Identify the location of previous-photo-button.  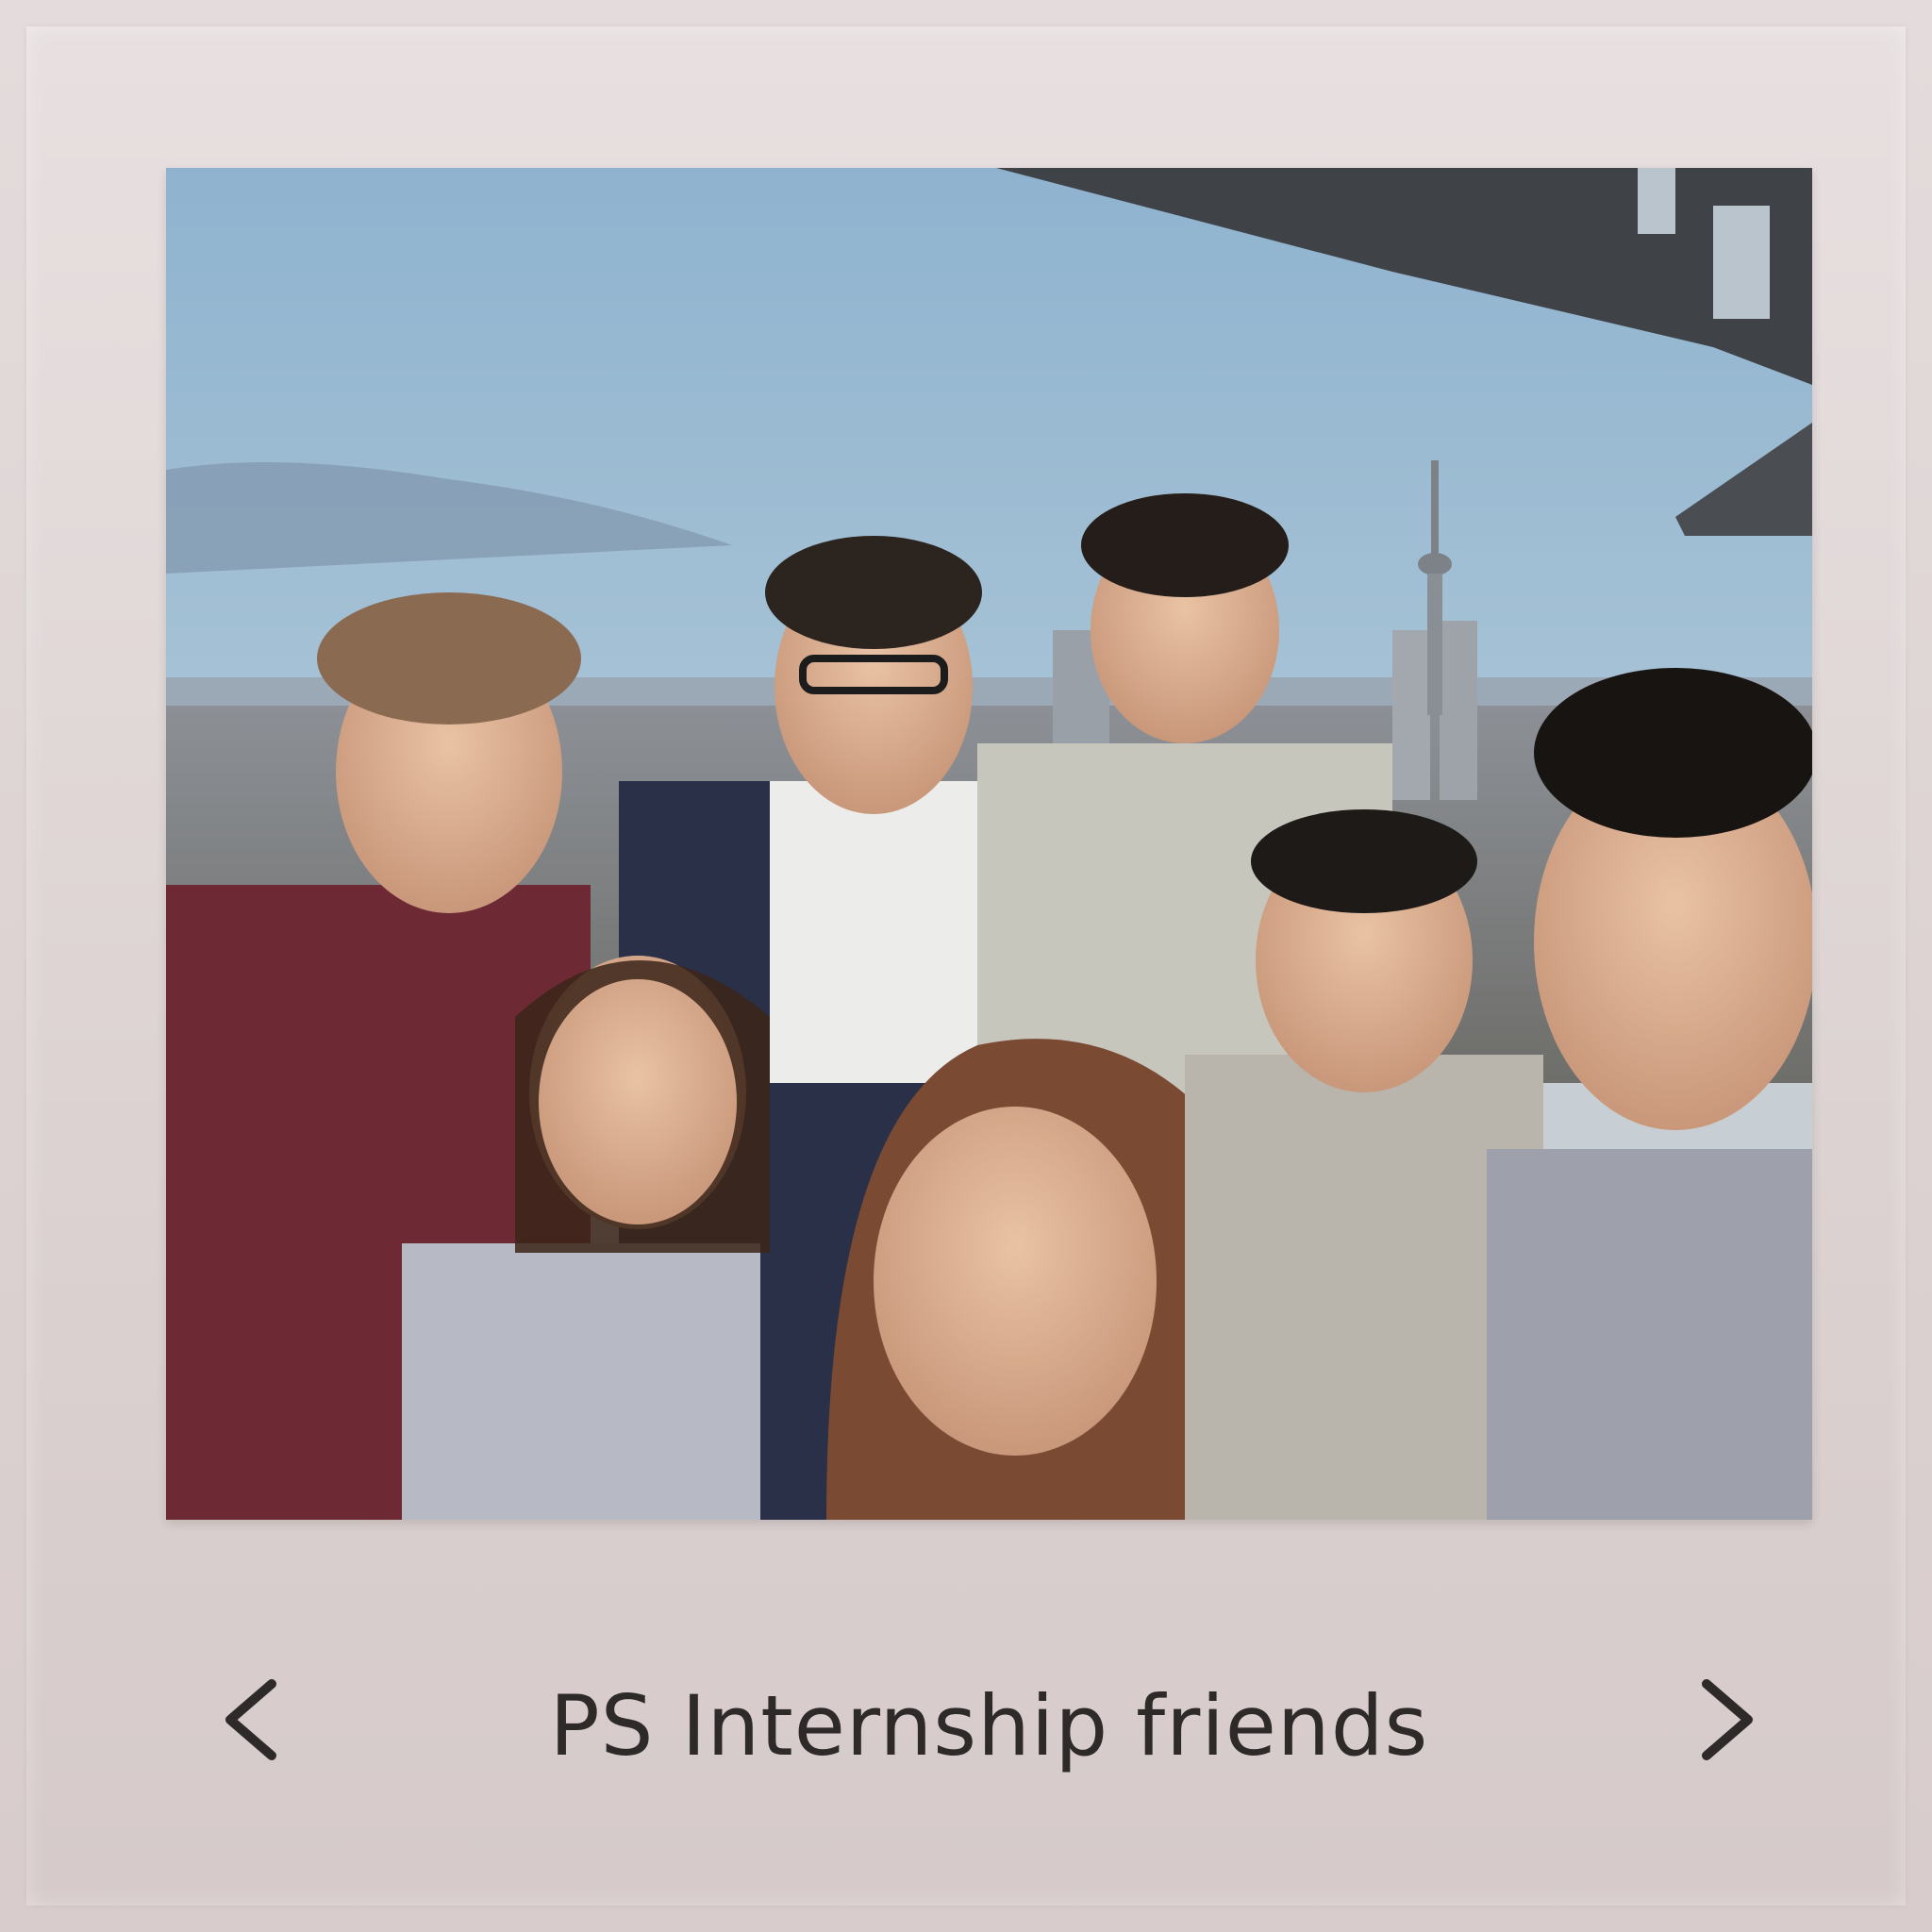
(251, 1720).